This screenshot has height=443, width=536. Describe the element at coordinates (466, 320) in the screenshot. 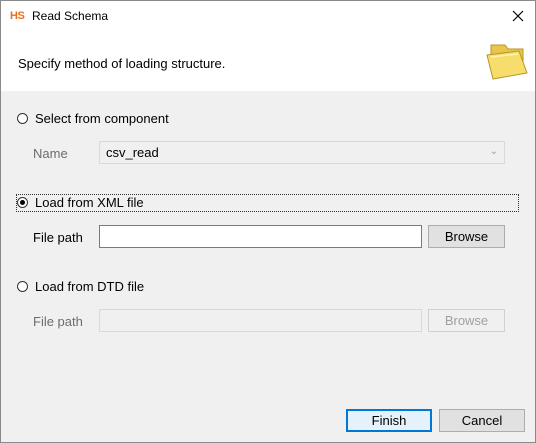

I see `dtd-browse-button: Browse` at that location.